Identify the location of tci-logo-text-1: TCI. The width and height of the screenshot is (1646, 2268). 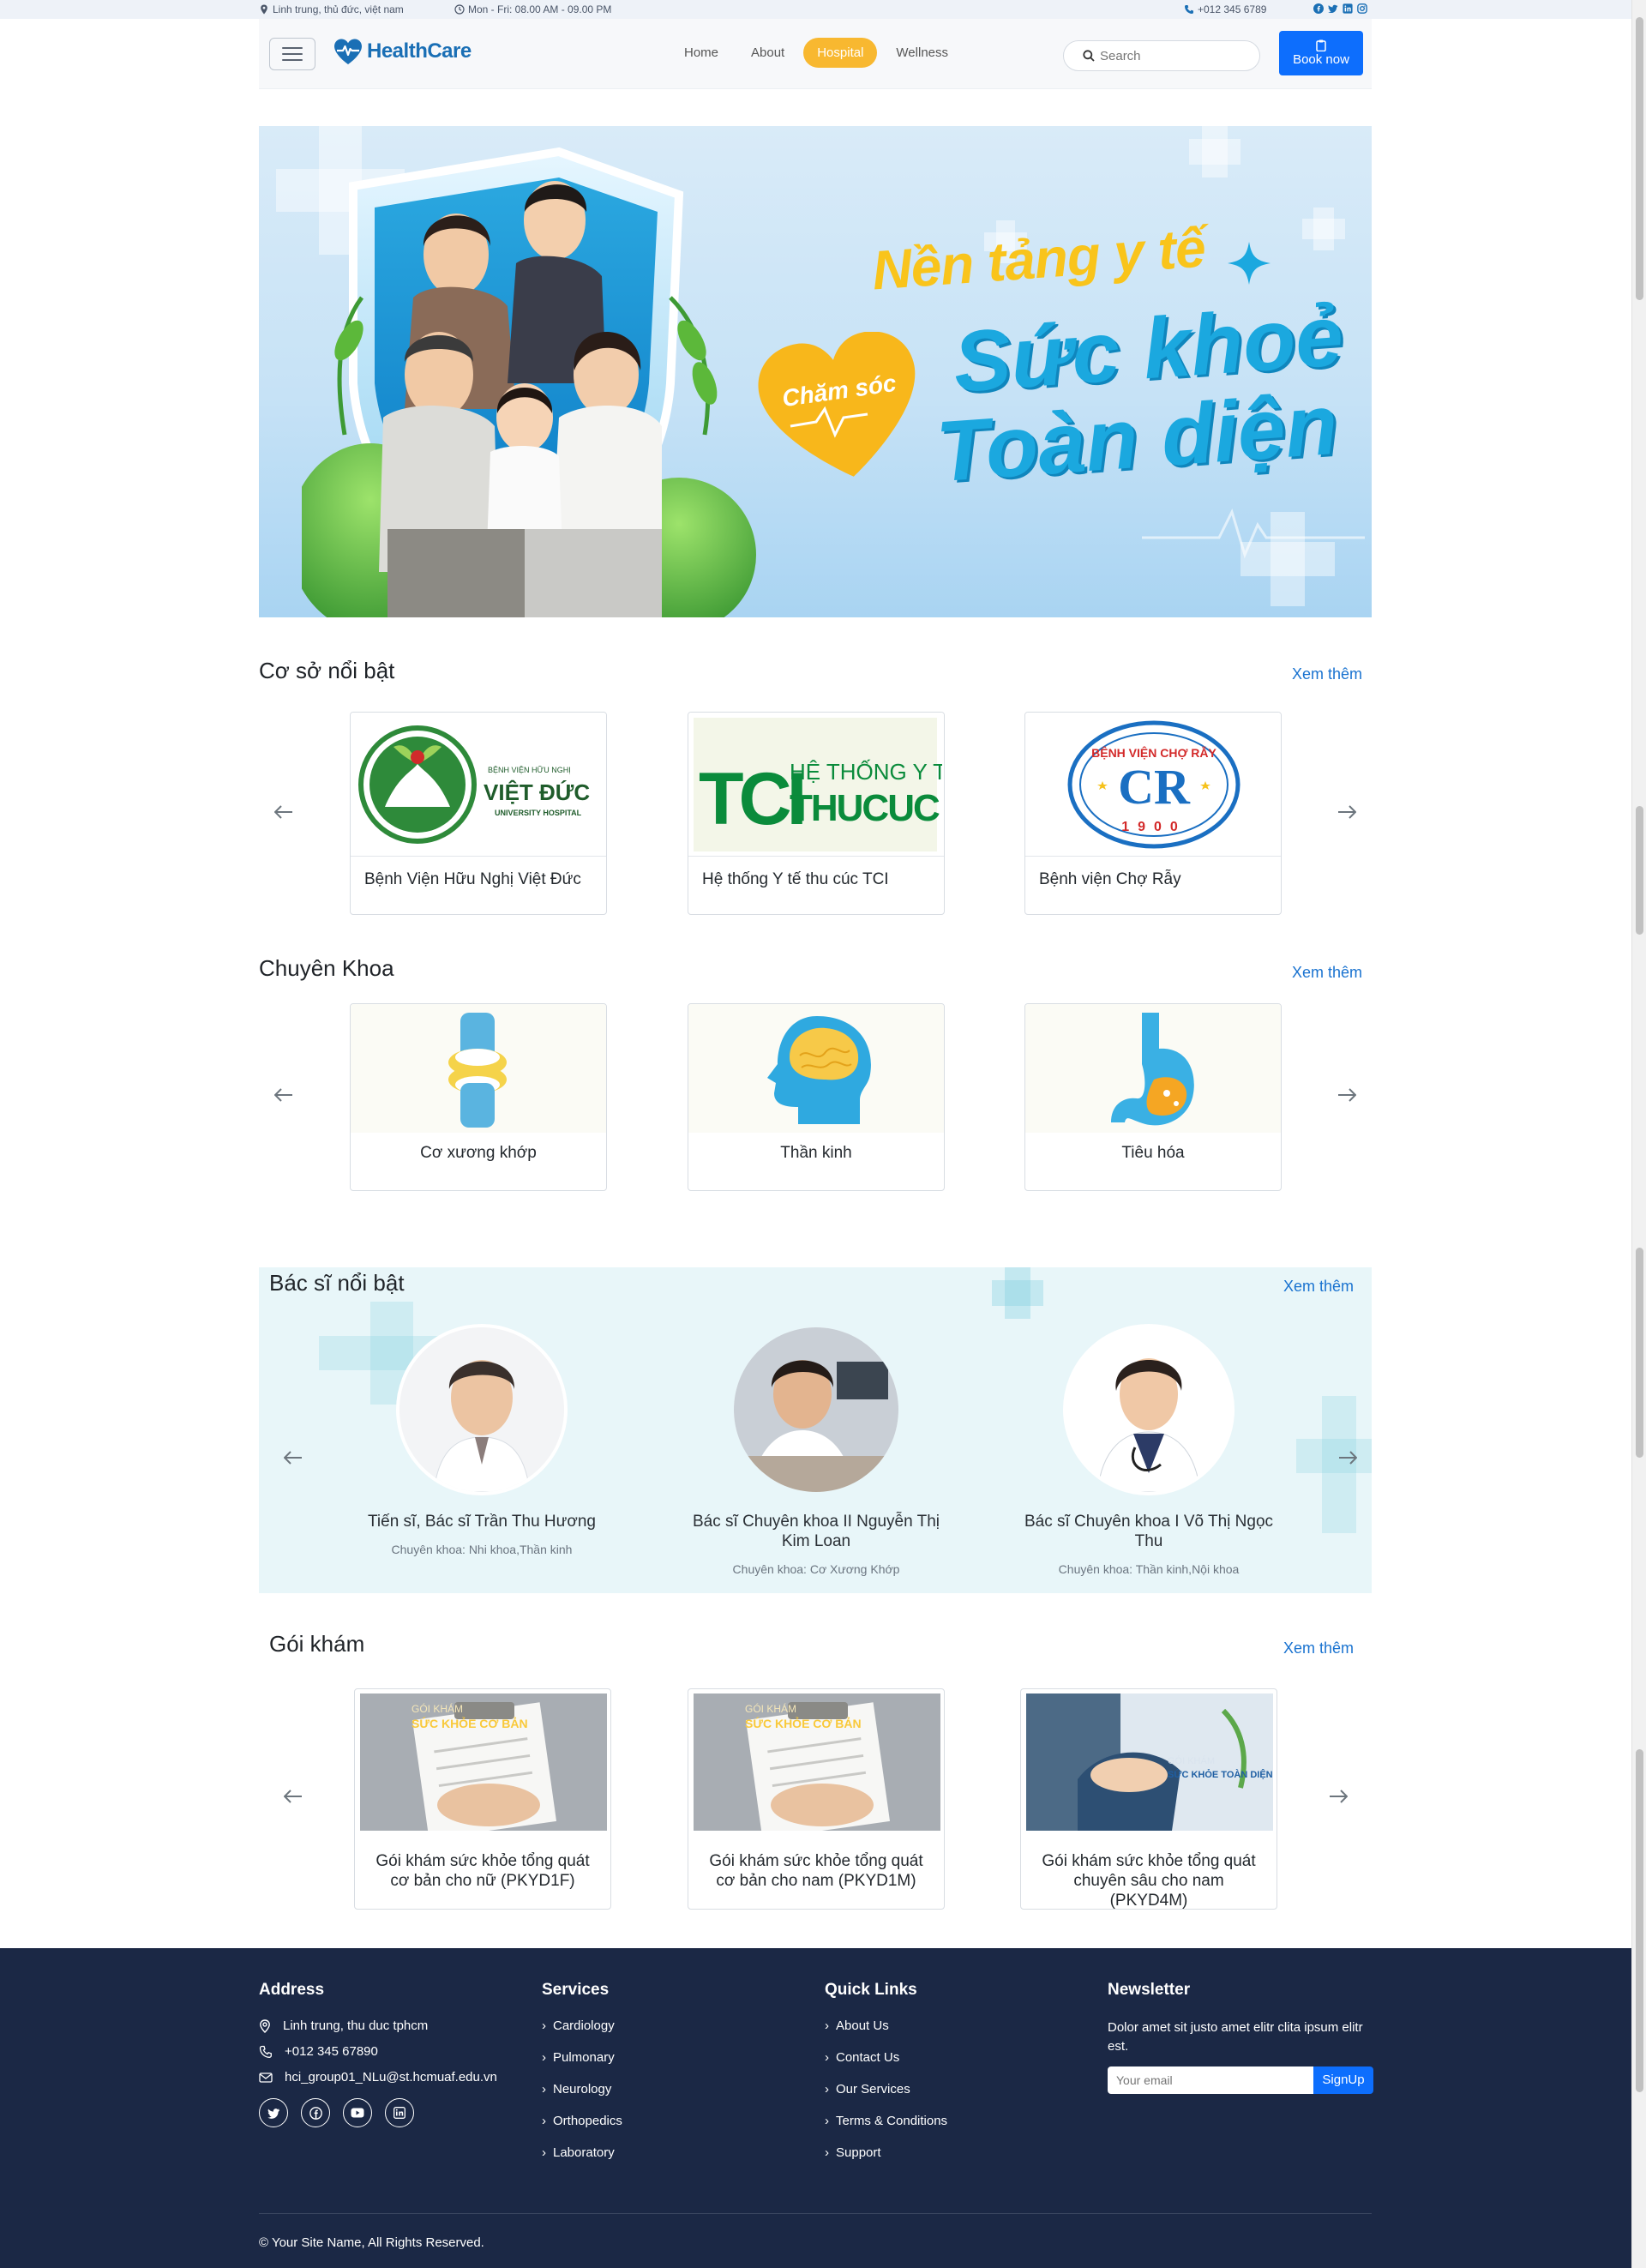
(751, 799).